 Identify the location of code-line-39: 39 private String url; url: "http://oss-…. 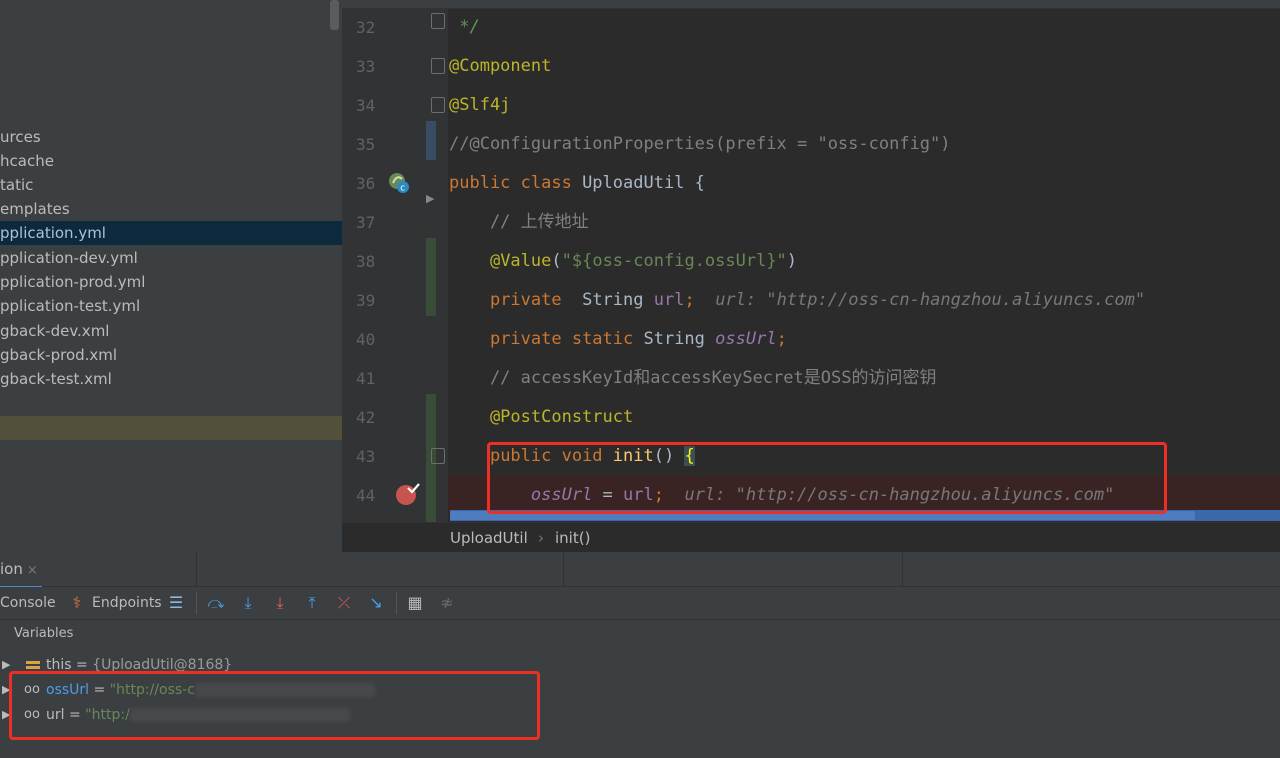
(811, 300).